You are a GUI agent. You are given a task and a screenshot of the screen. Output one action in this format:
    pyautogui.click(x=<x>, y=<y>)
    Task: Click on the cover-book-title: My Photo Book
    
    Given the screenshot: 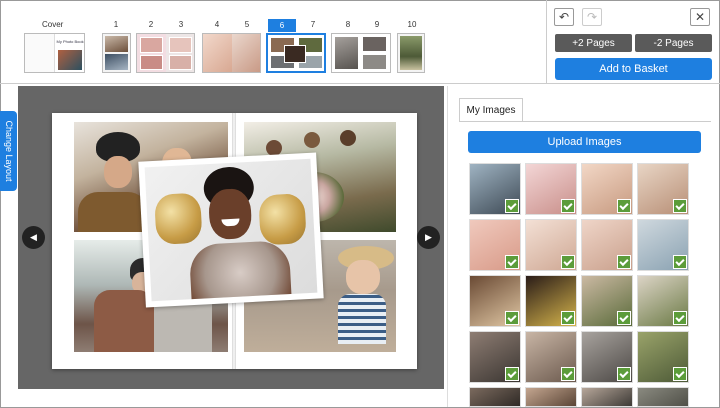 What is the action you would take?
    pyautogui.click(x=70, y=41)
    